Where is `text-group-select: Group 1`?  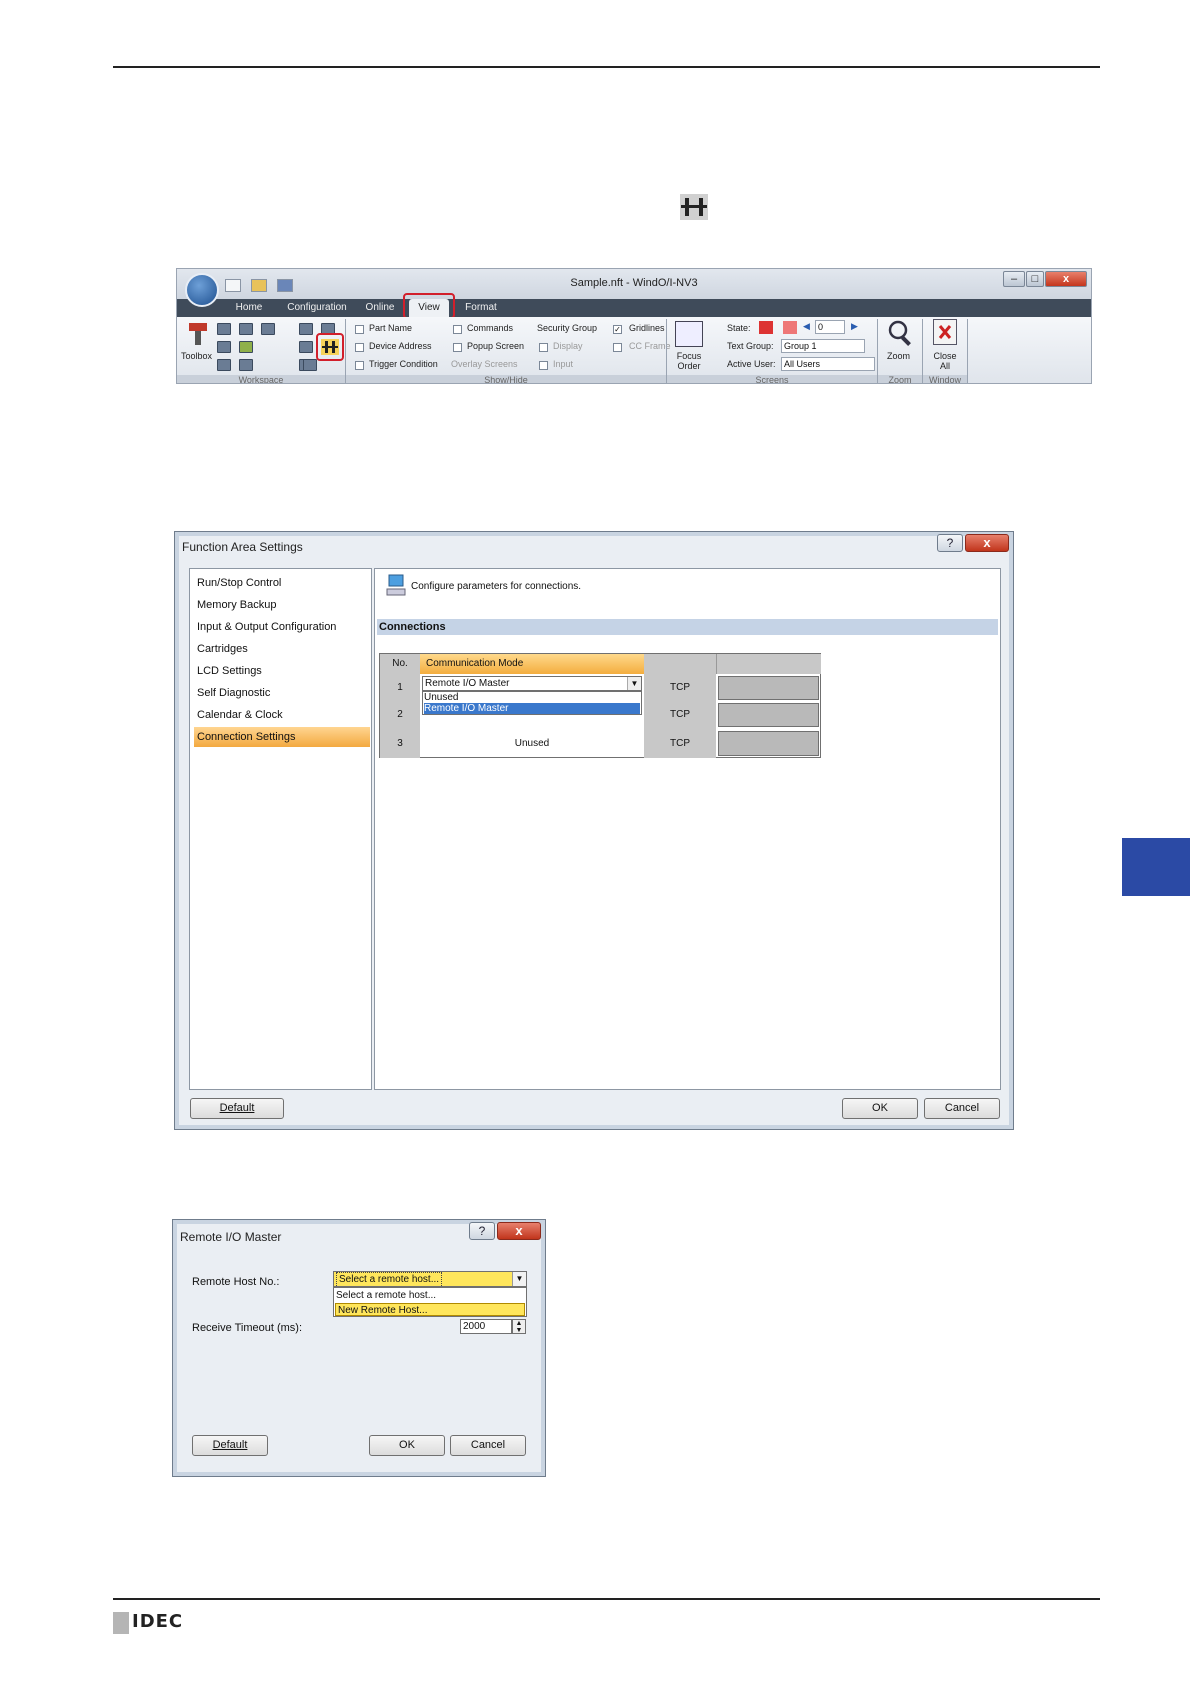
text-group-select: Group 1 is located at coordinates (823, 346).